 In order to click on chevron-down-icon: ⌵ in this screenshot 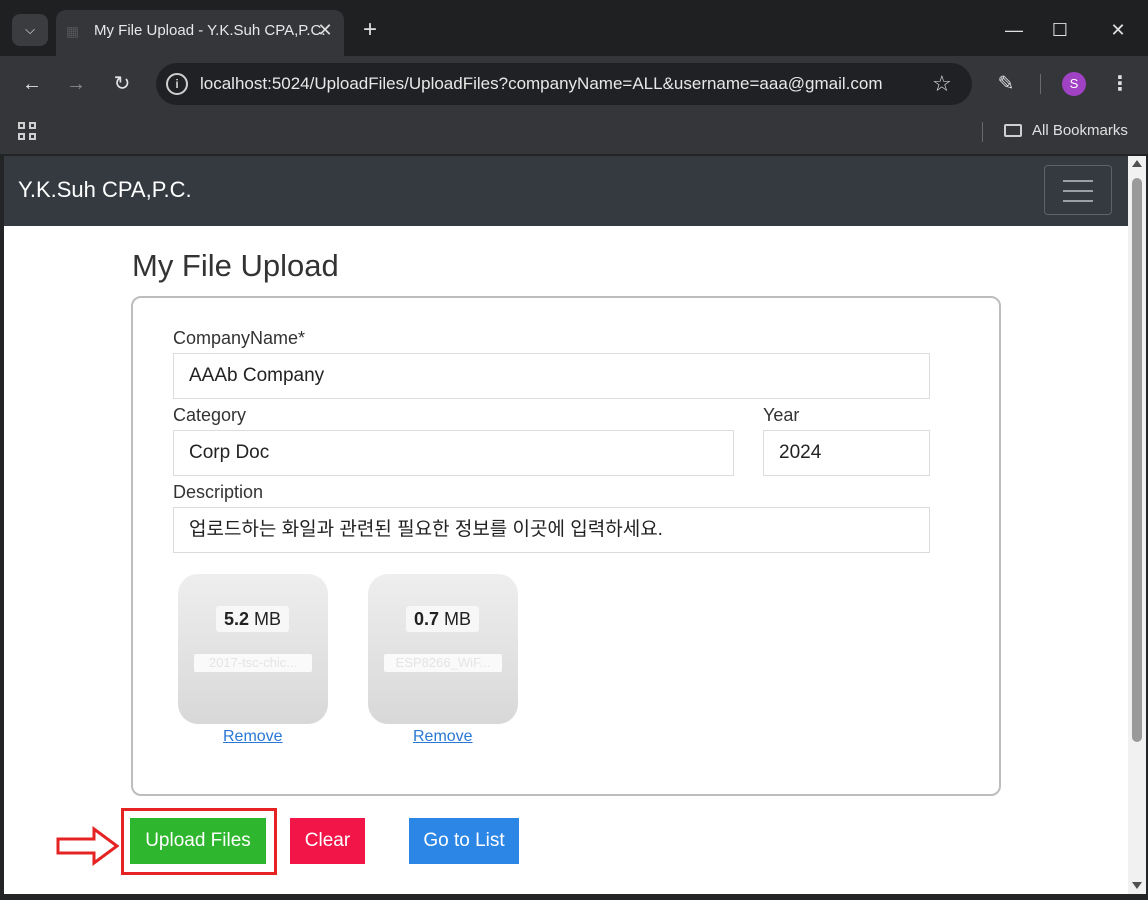, I will do `click(30, 29)`.